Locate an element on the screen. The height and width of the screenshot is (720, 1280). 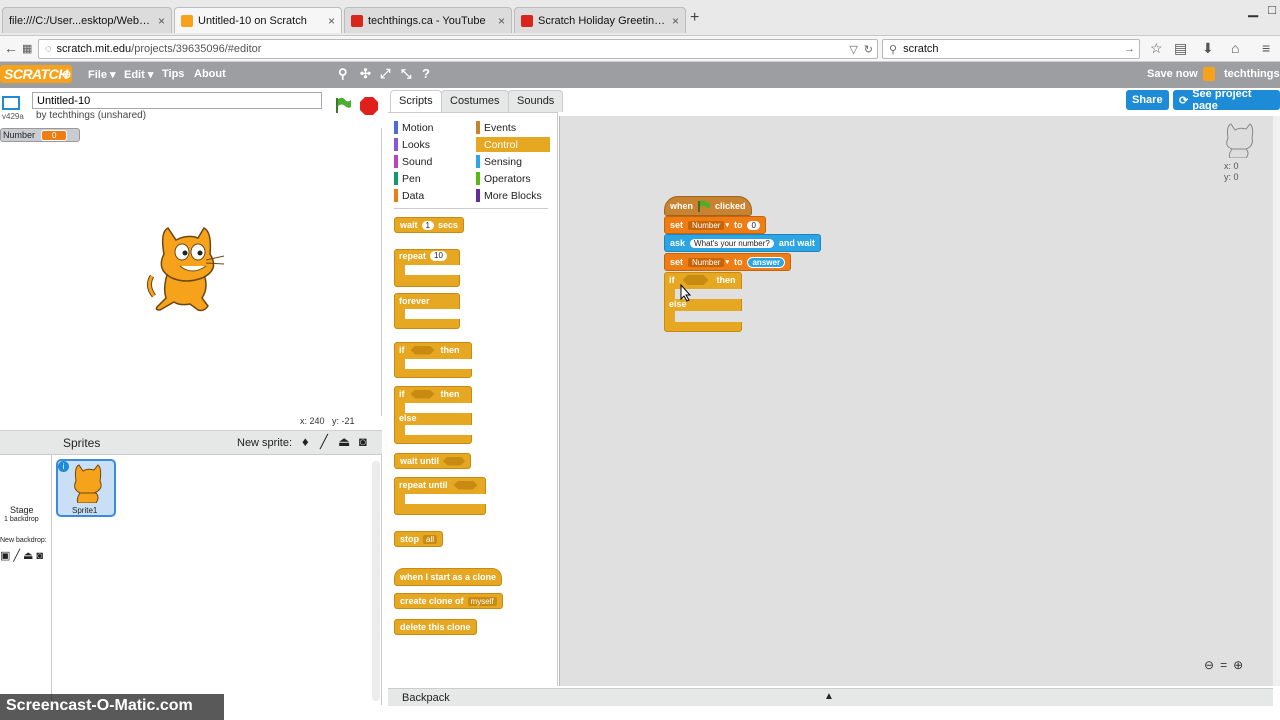
save-now-button: Save now is located at coordinates (1172, 74).